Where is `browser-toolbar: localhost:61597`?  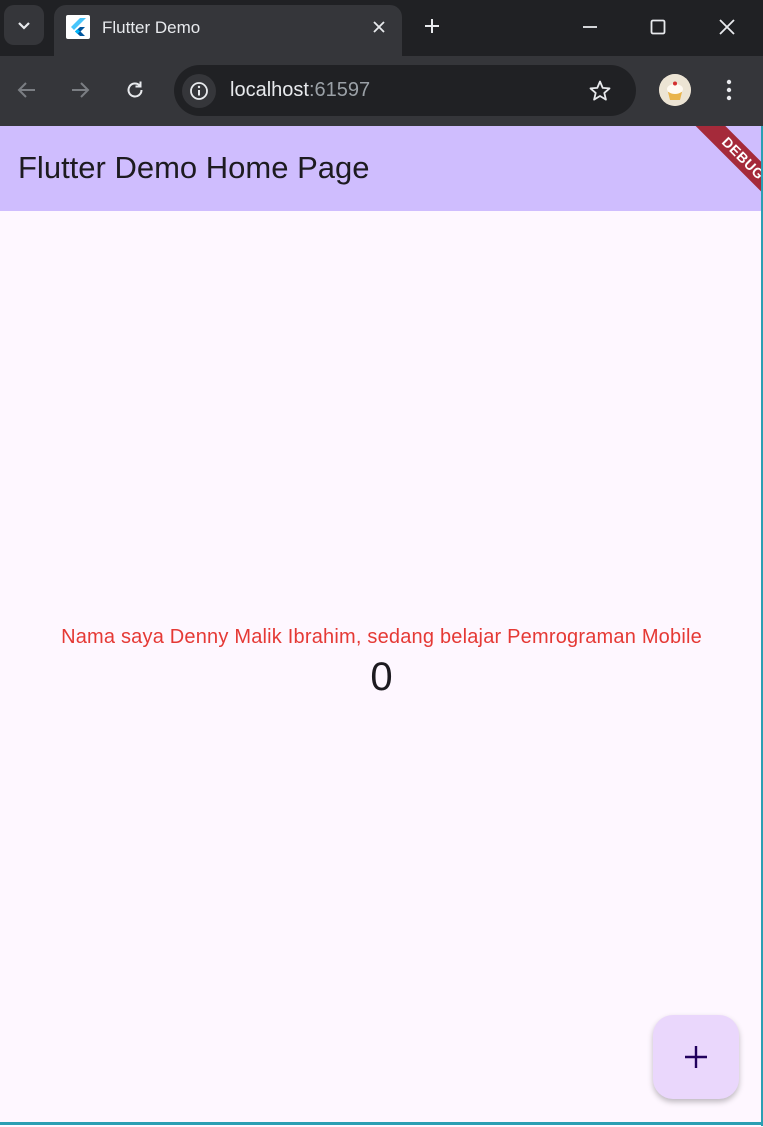
browser-toolbar: localhost:61597 is located at coordinates (381, 91).